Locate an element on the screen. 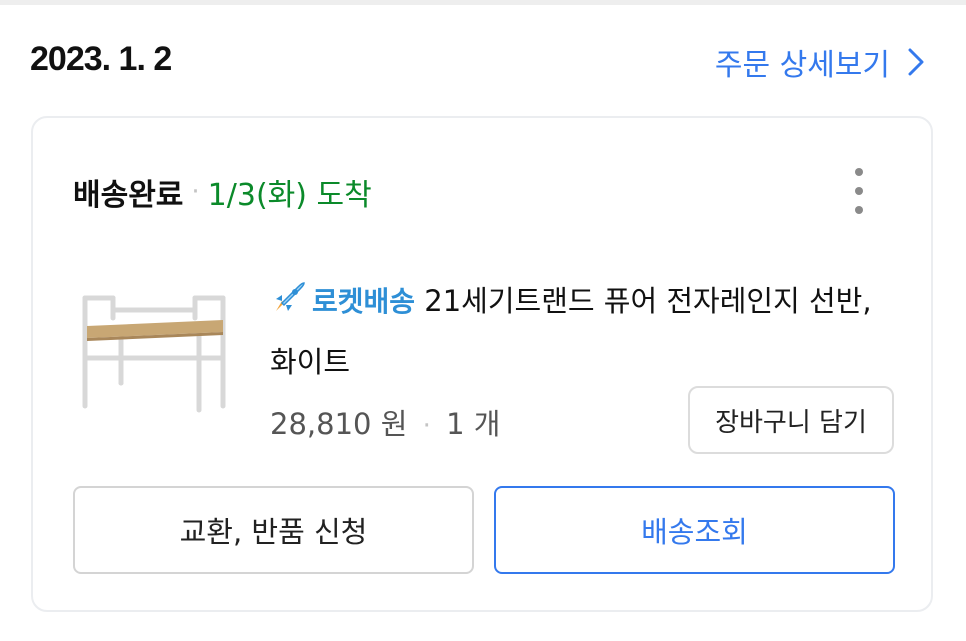 This screenshot has height=641, width=966. top-divider is located at coordinates (483, 2).